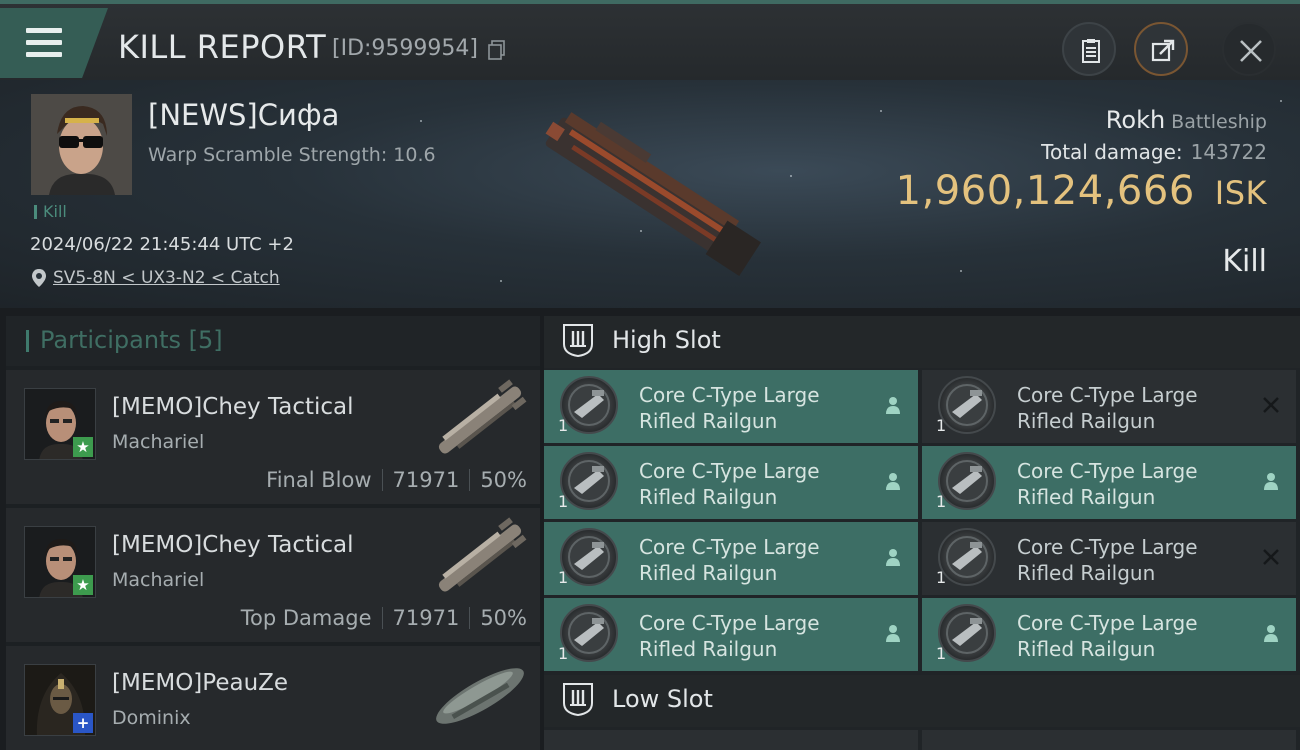 This screenshot has height=750, width=1300. What do you see at coordinates (650, 40) in the screenshot?
I see `title-bar: KILL REPORT [ID:9599954]` at bounding box center [650, 40].